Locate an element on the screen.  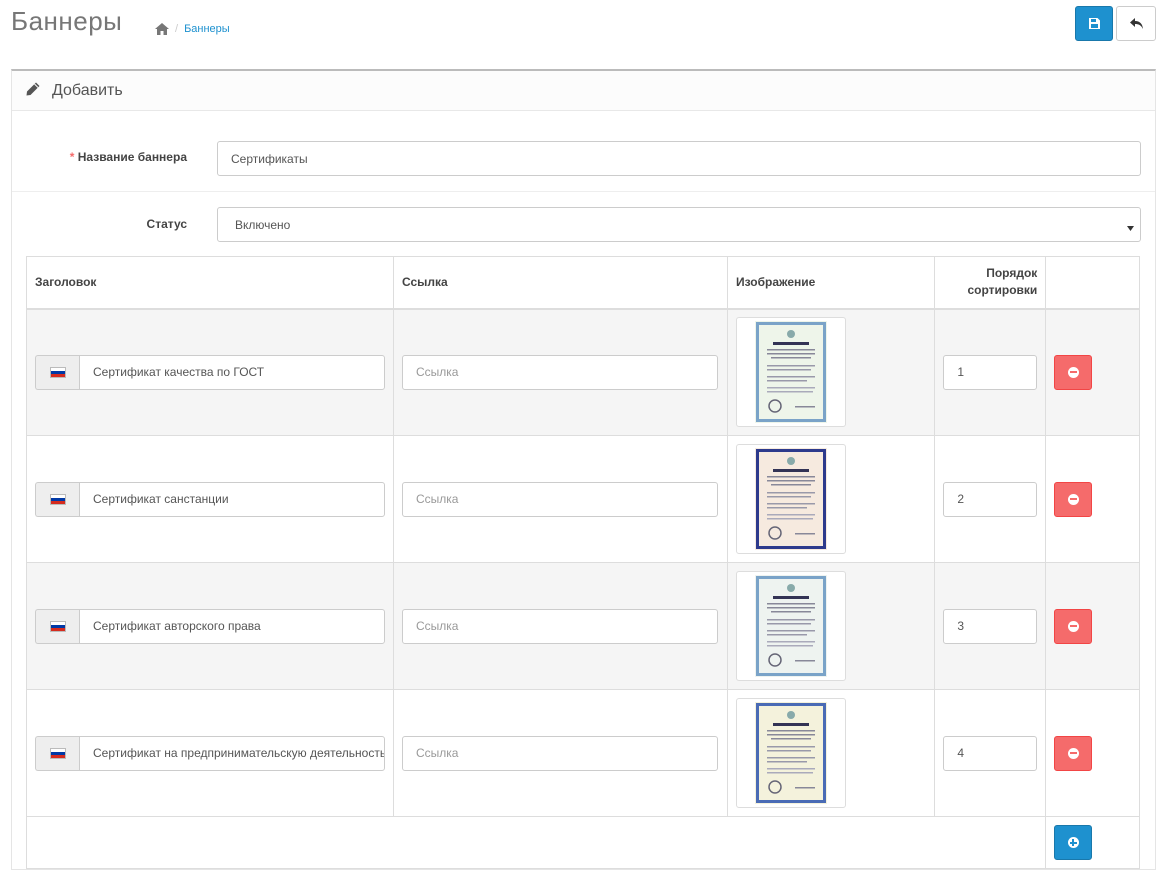
table-row: Сертификат санстанции Ссылка 2 is located at coordinates (583, 499).